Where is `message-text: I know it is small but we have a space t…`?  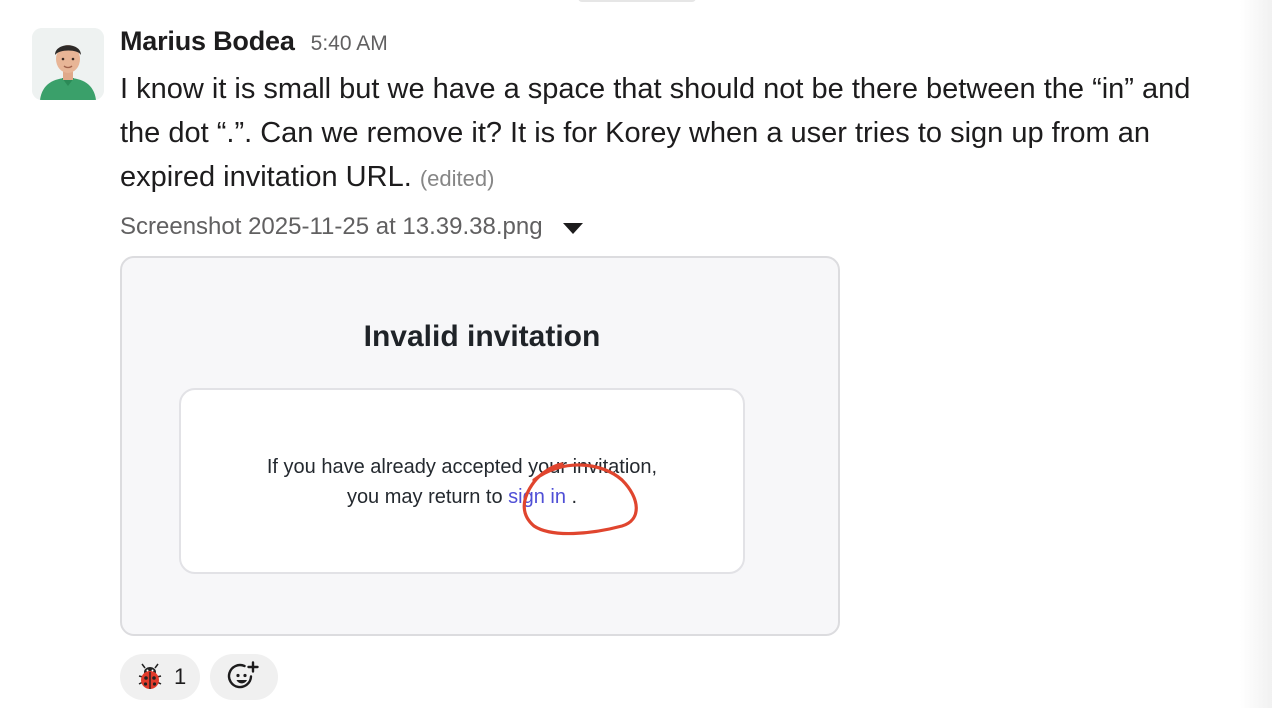 message-text: I know it is small but we have a space t… is located at coordinates (655, 133).